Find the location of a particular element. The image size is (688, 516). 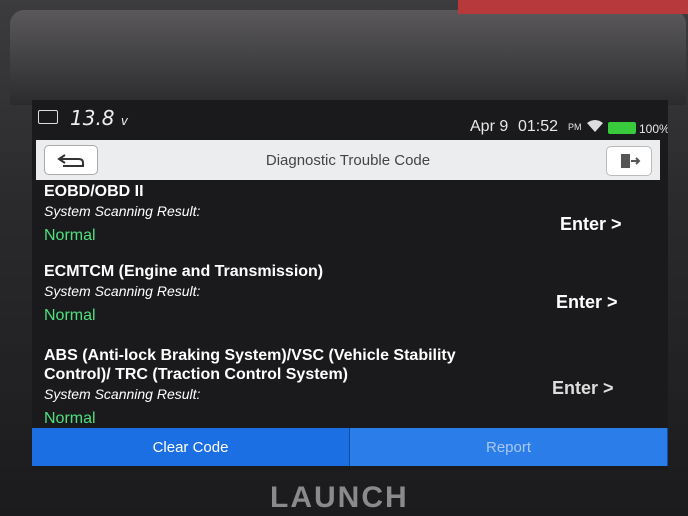

exit-button is located at coordinates (629, 161).